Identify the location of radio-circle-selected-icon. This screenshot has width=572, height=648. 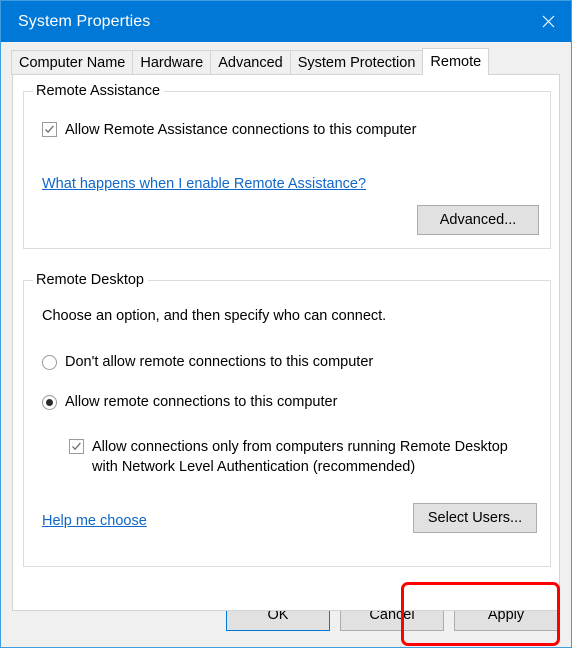
(49, 402).